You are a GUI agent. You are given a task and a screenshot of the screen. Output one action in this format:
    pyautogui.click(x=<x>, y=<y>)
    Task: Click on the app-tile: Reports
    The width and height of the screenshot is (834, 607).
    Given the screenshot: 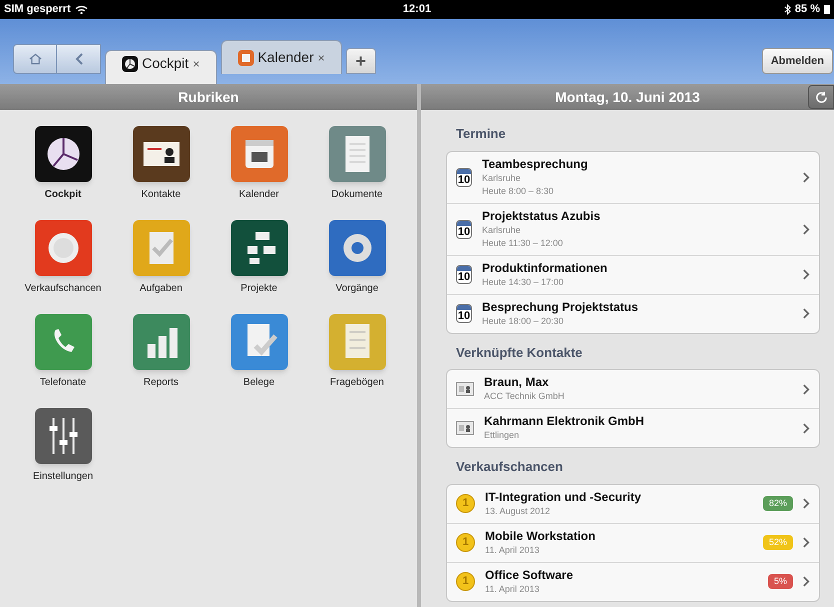 What is the action you would take?
    pyautogui.click(x=161, y=352)
    